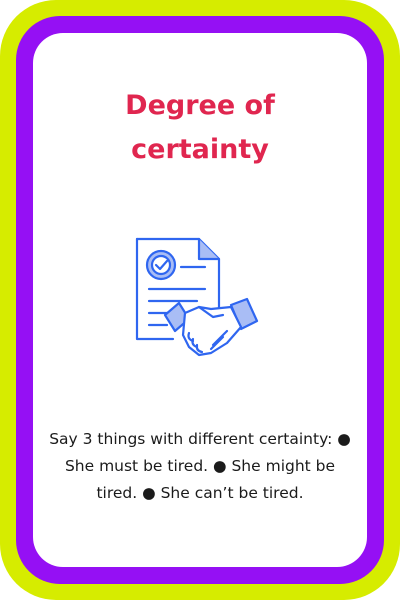  I want to click on card-title-line-1: Degree of, so click(200, 105).